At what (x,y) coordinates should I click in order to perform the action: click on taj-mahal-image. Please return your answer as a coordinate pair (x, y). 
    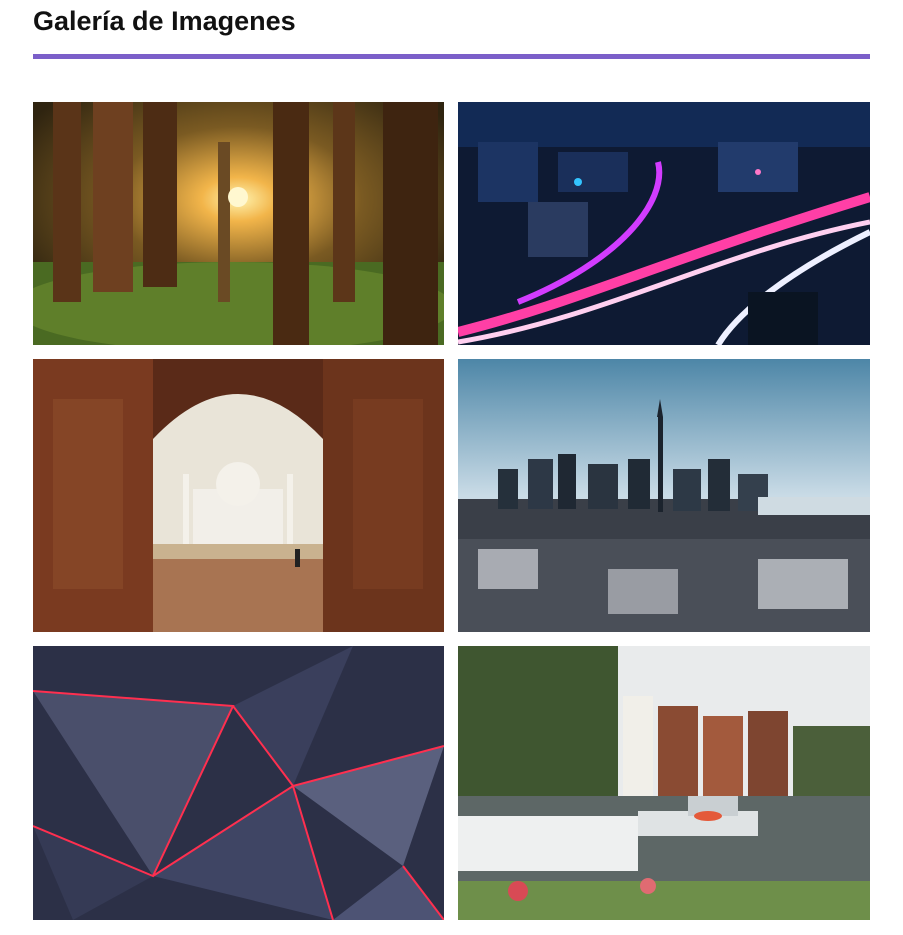
    Looking at the image, I should click on (238, 495).